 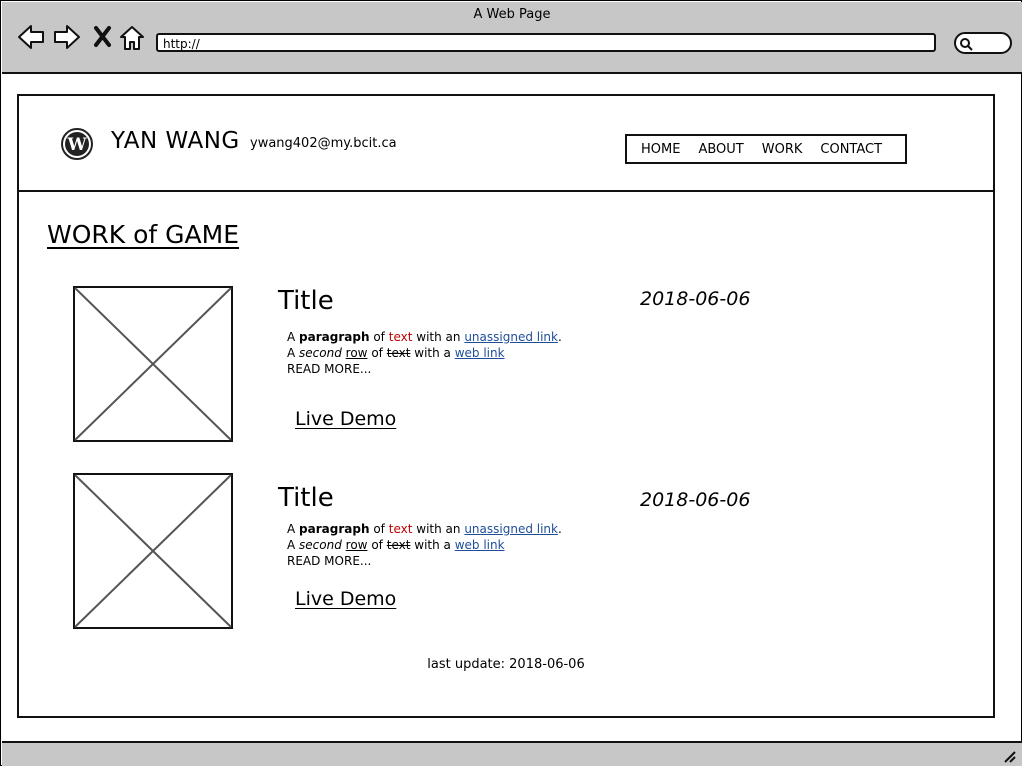 What do you see at coordinates (175, 141) in the screenshot?
I see `site-name: YAN WANG` at bounding box center [175, 141].